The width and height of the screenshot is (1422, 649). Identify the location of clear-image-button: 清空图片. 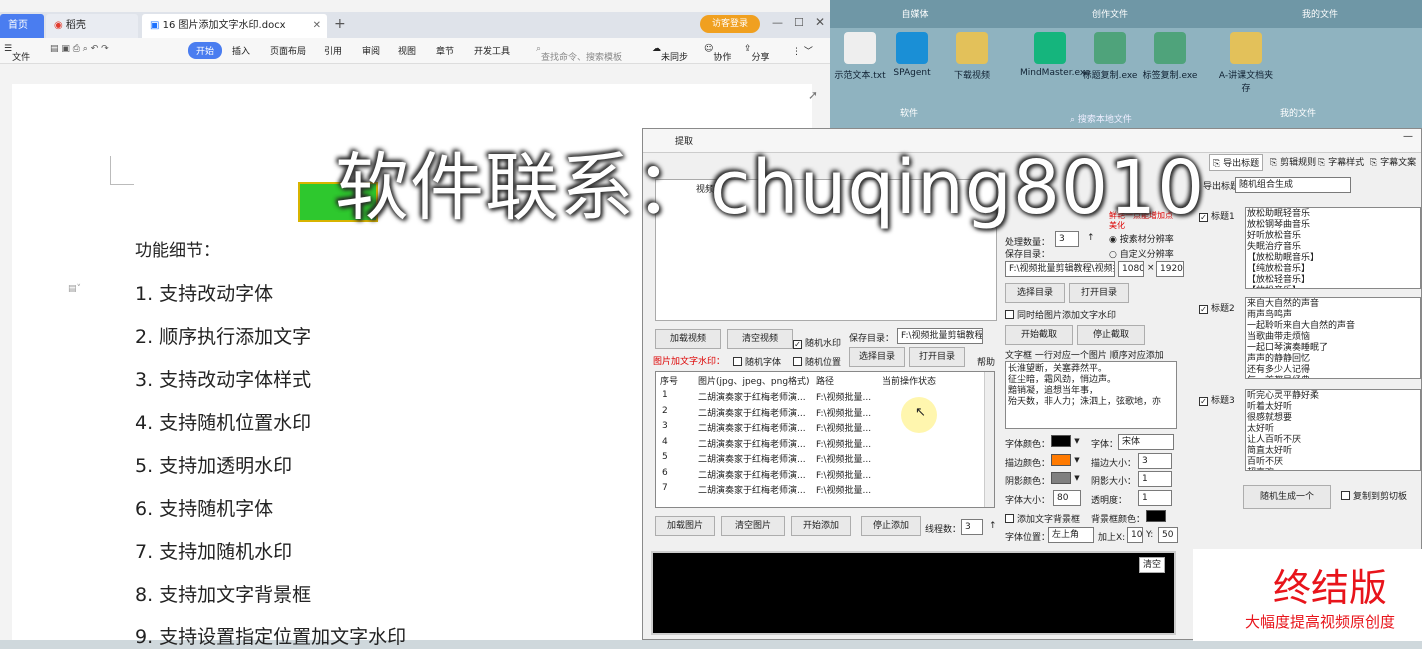
(753, 526).